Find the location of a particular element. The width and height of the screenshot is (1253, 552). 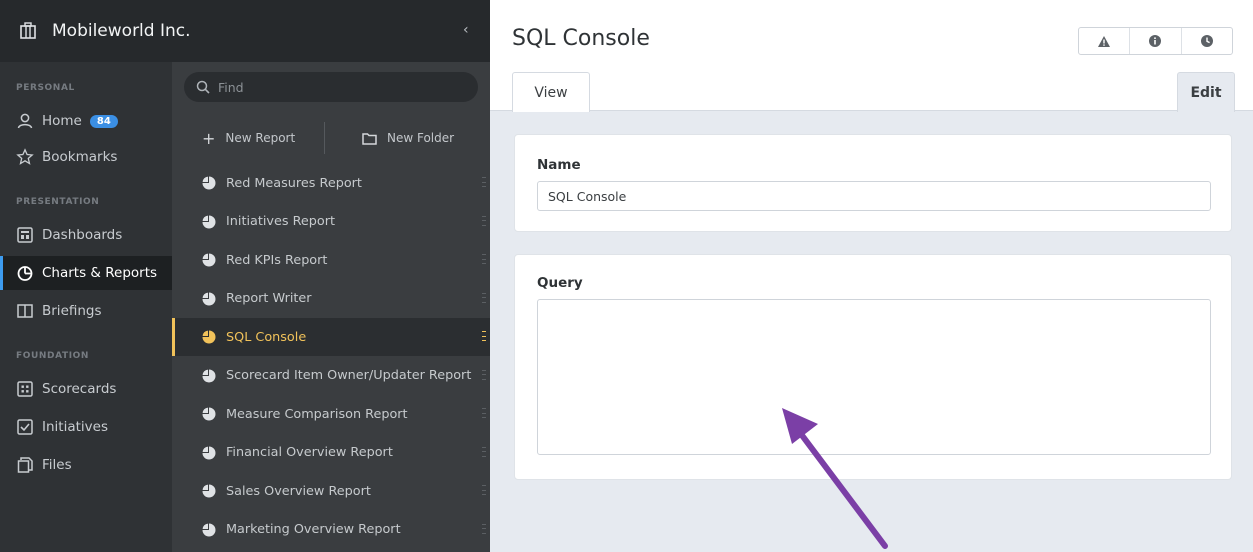

query-label: Query is located at coordinates (560, 283).